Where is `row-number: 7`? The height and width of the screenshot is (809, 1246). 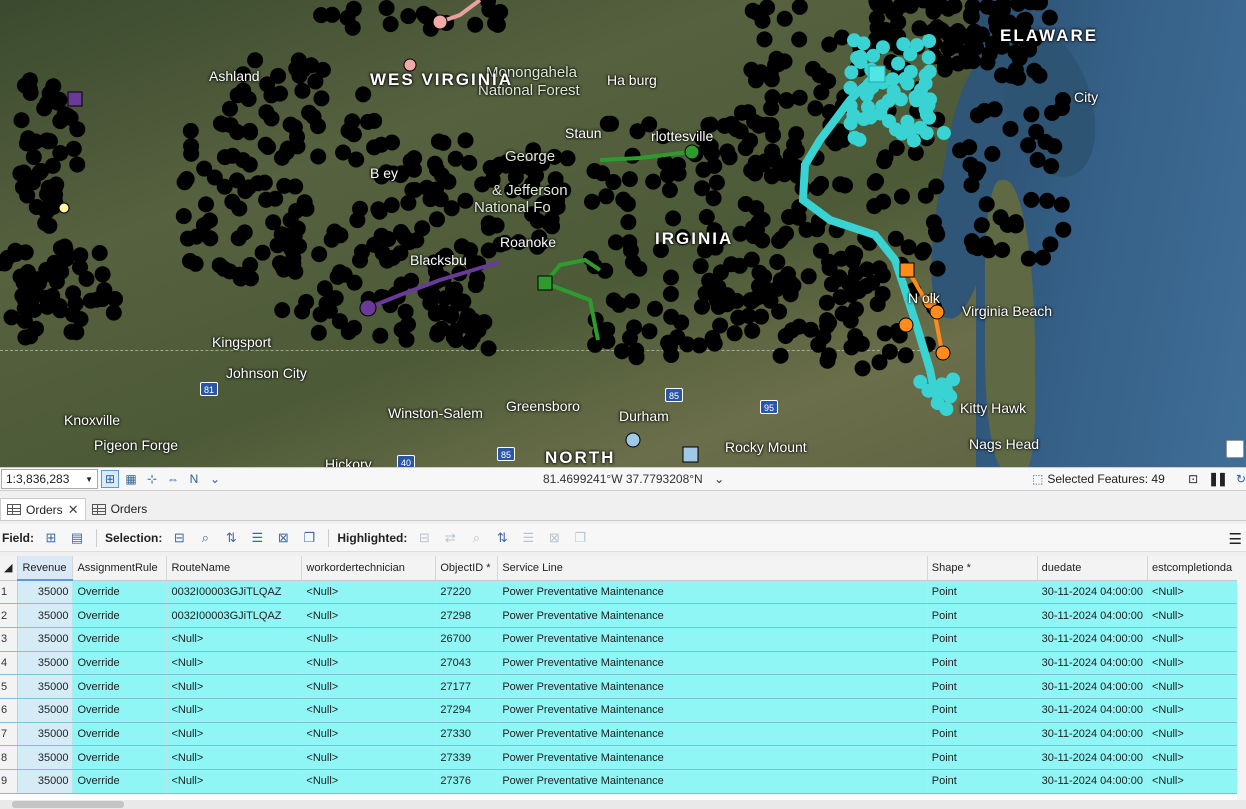
row-number: 7 is located at coordinates (9, 734).